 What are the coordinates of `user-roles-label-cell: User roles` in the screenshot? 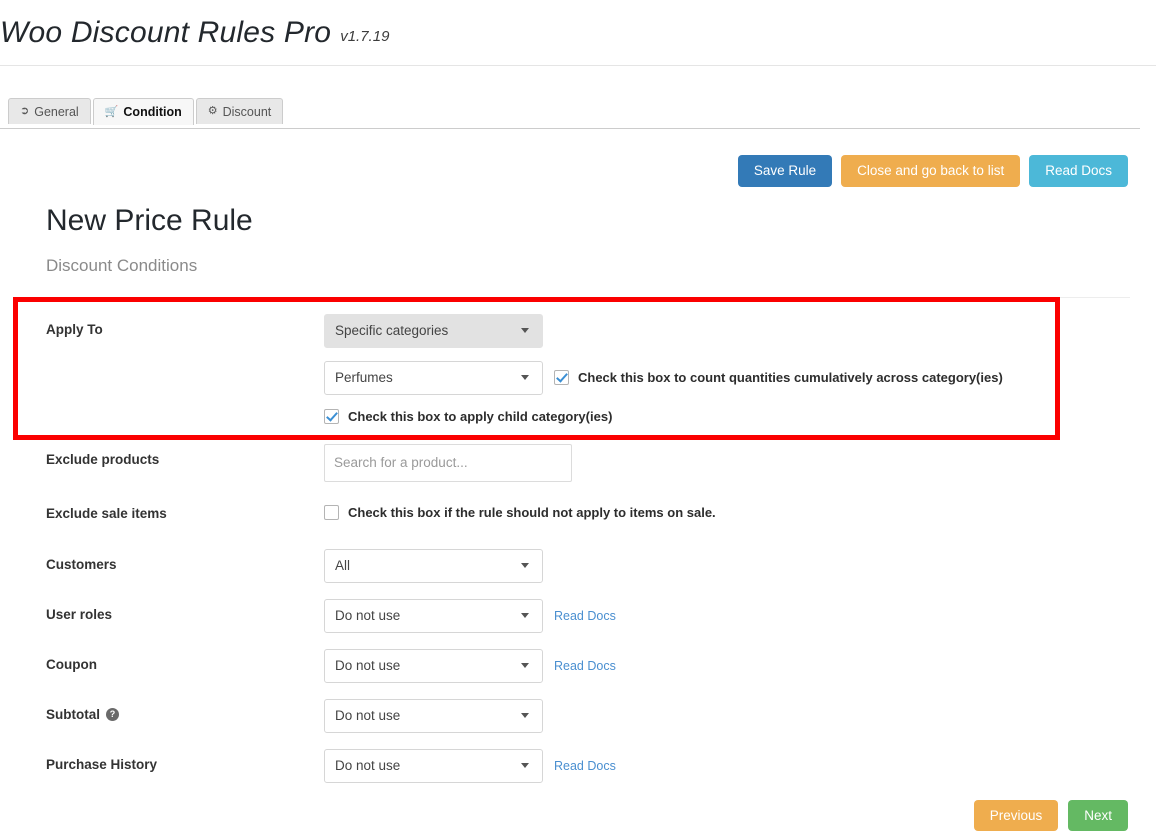 It's located at (185, 610).